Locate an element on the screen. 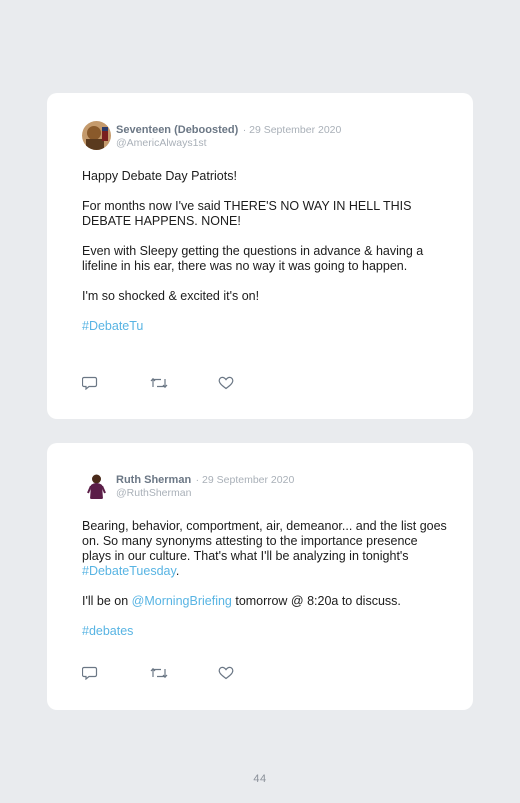 Image resolution: width=520 pixels, height=803 pixels. tweet-text-segment: I'll be on is located at coordinates (107, 601).